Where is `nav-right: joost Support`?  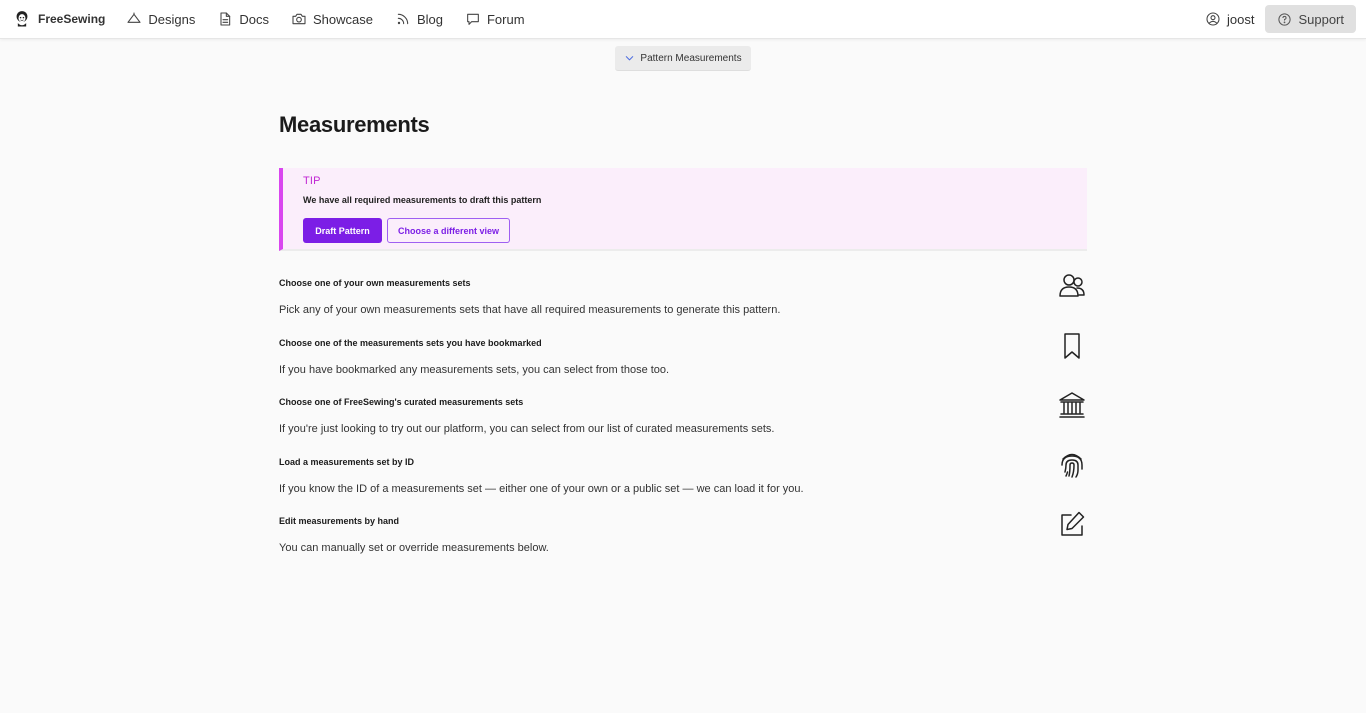 nav-right: joost Support is located at coordinates (1275, 19).